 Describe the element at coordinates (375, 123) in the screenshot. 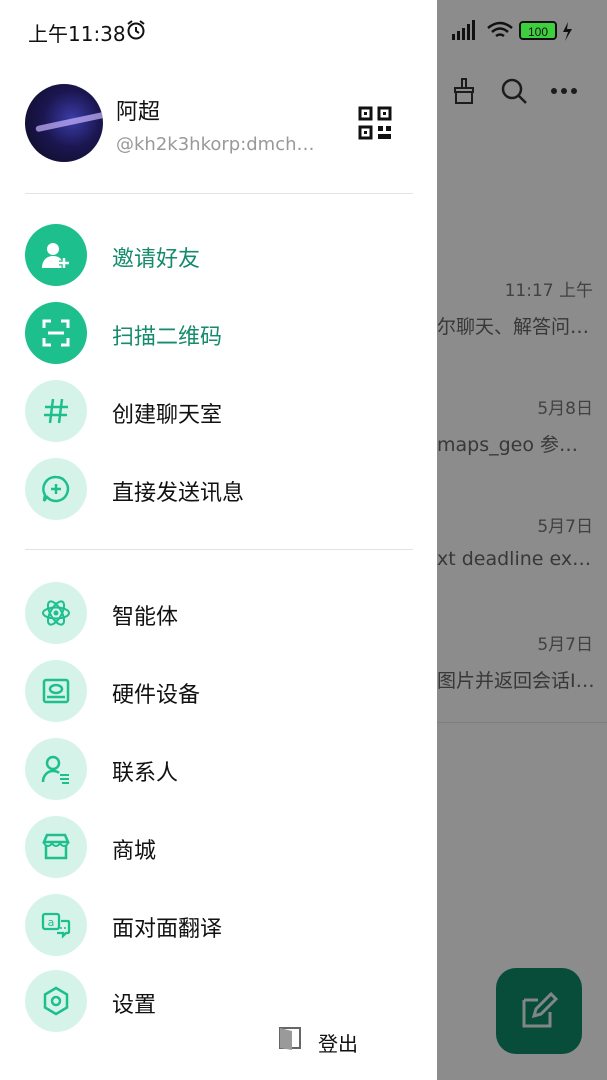

I see `qr-code-icon` at that location.